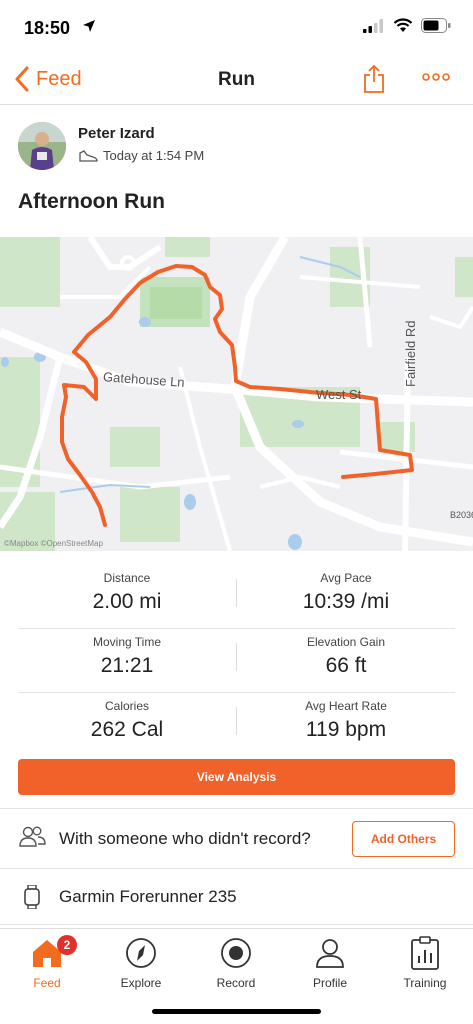  Describe the element at coordinates (47, 983) in the screenshot. I see `tab-label: Feed` at that location.